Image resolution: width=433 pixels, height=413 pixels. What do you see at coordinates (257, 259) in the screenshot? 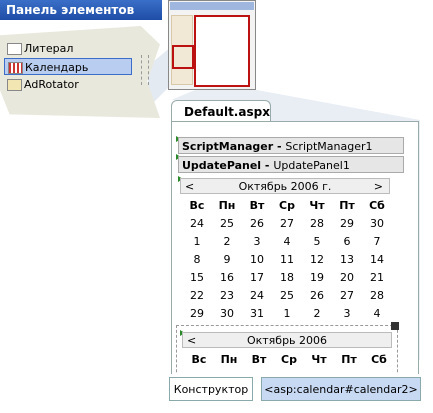
I see `day-cell: 10` at bounding box center [257, 259].